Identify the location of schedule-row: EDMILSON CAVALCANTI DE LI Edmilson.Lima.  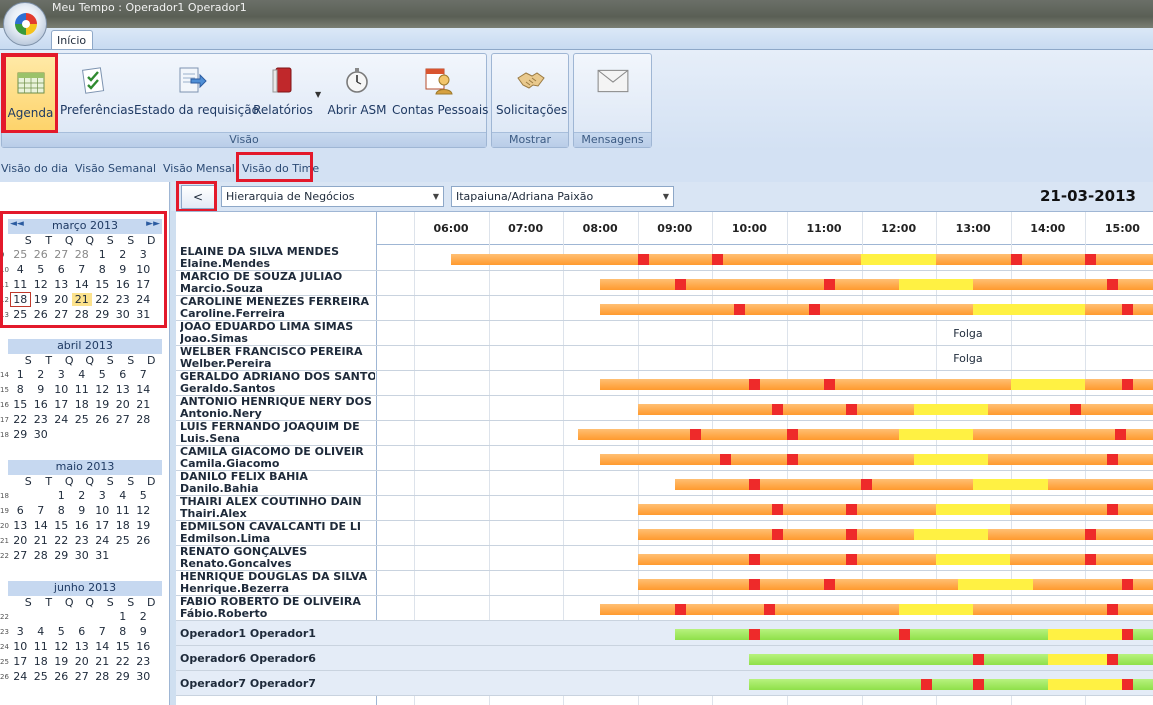
(664, 533).